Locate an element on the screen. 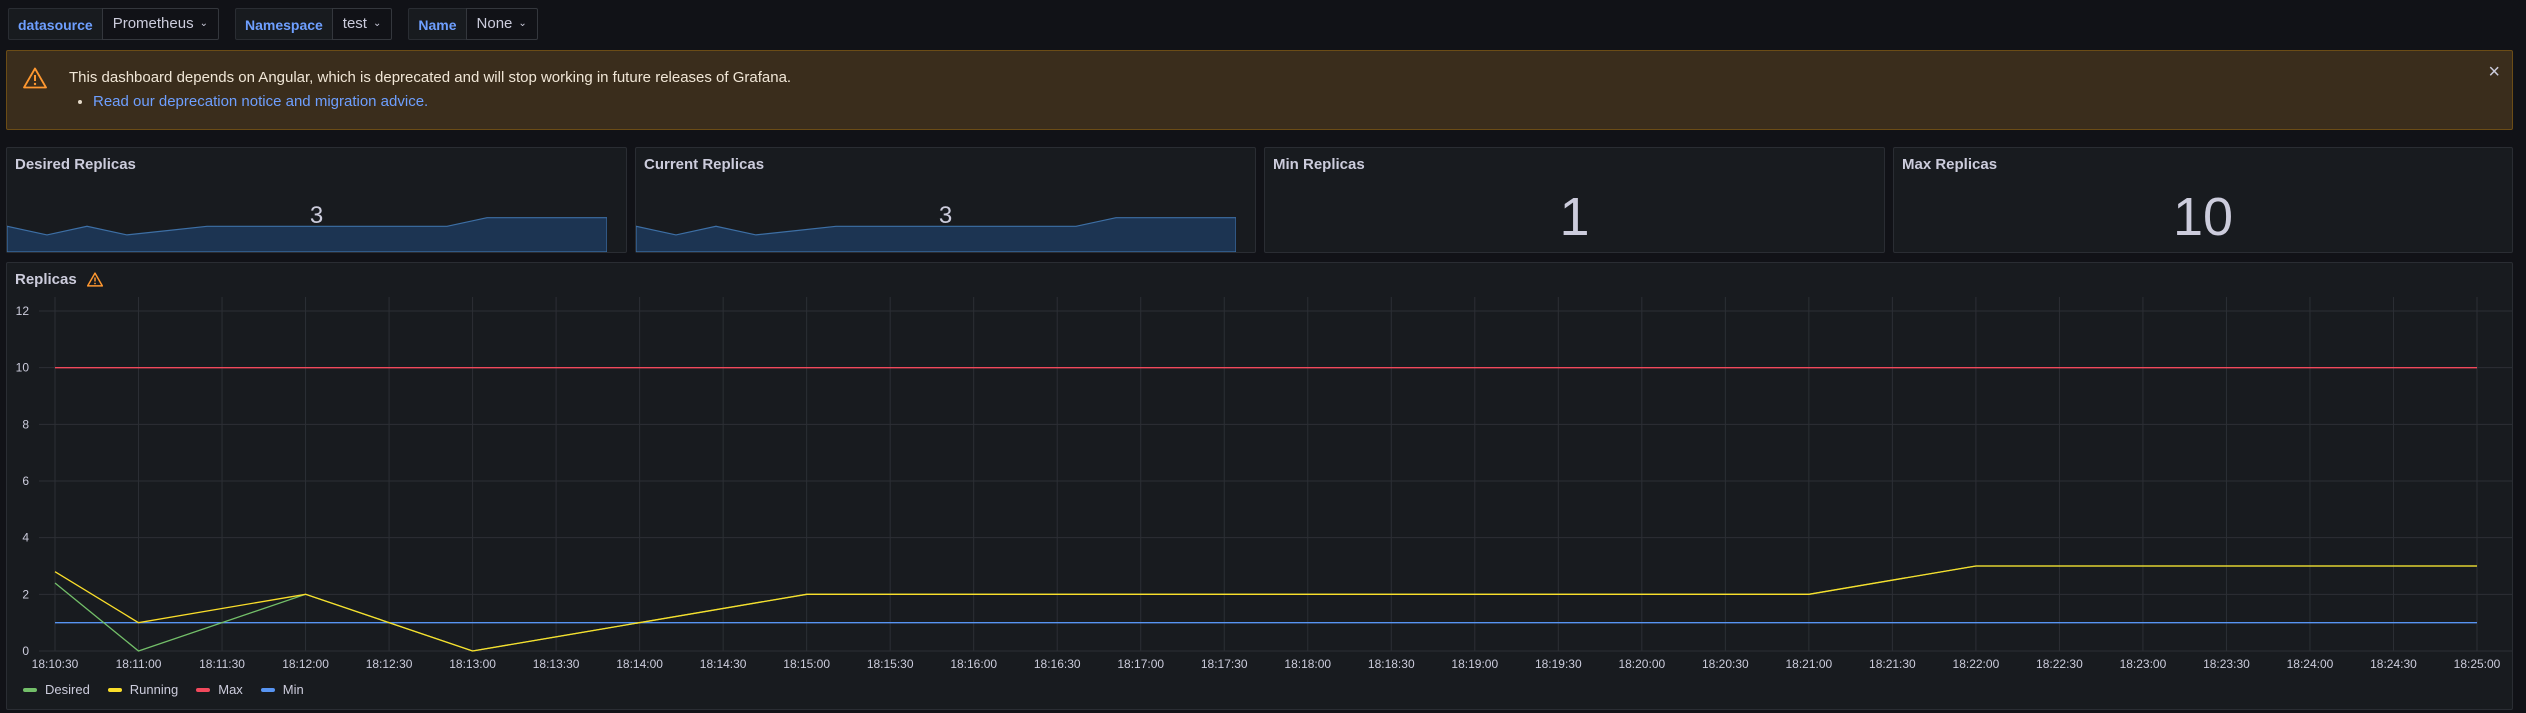  select-value: None is located at coordinates (494, 23).